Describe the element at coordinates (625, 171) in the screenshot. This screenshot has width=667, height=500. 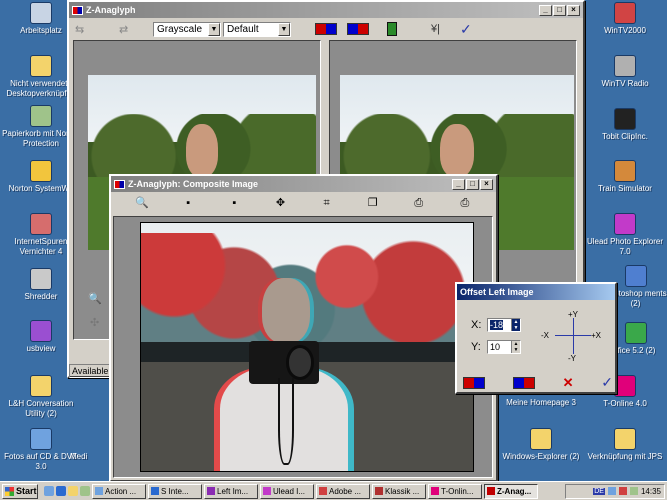
I see `train-icon` at that location.